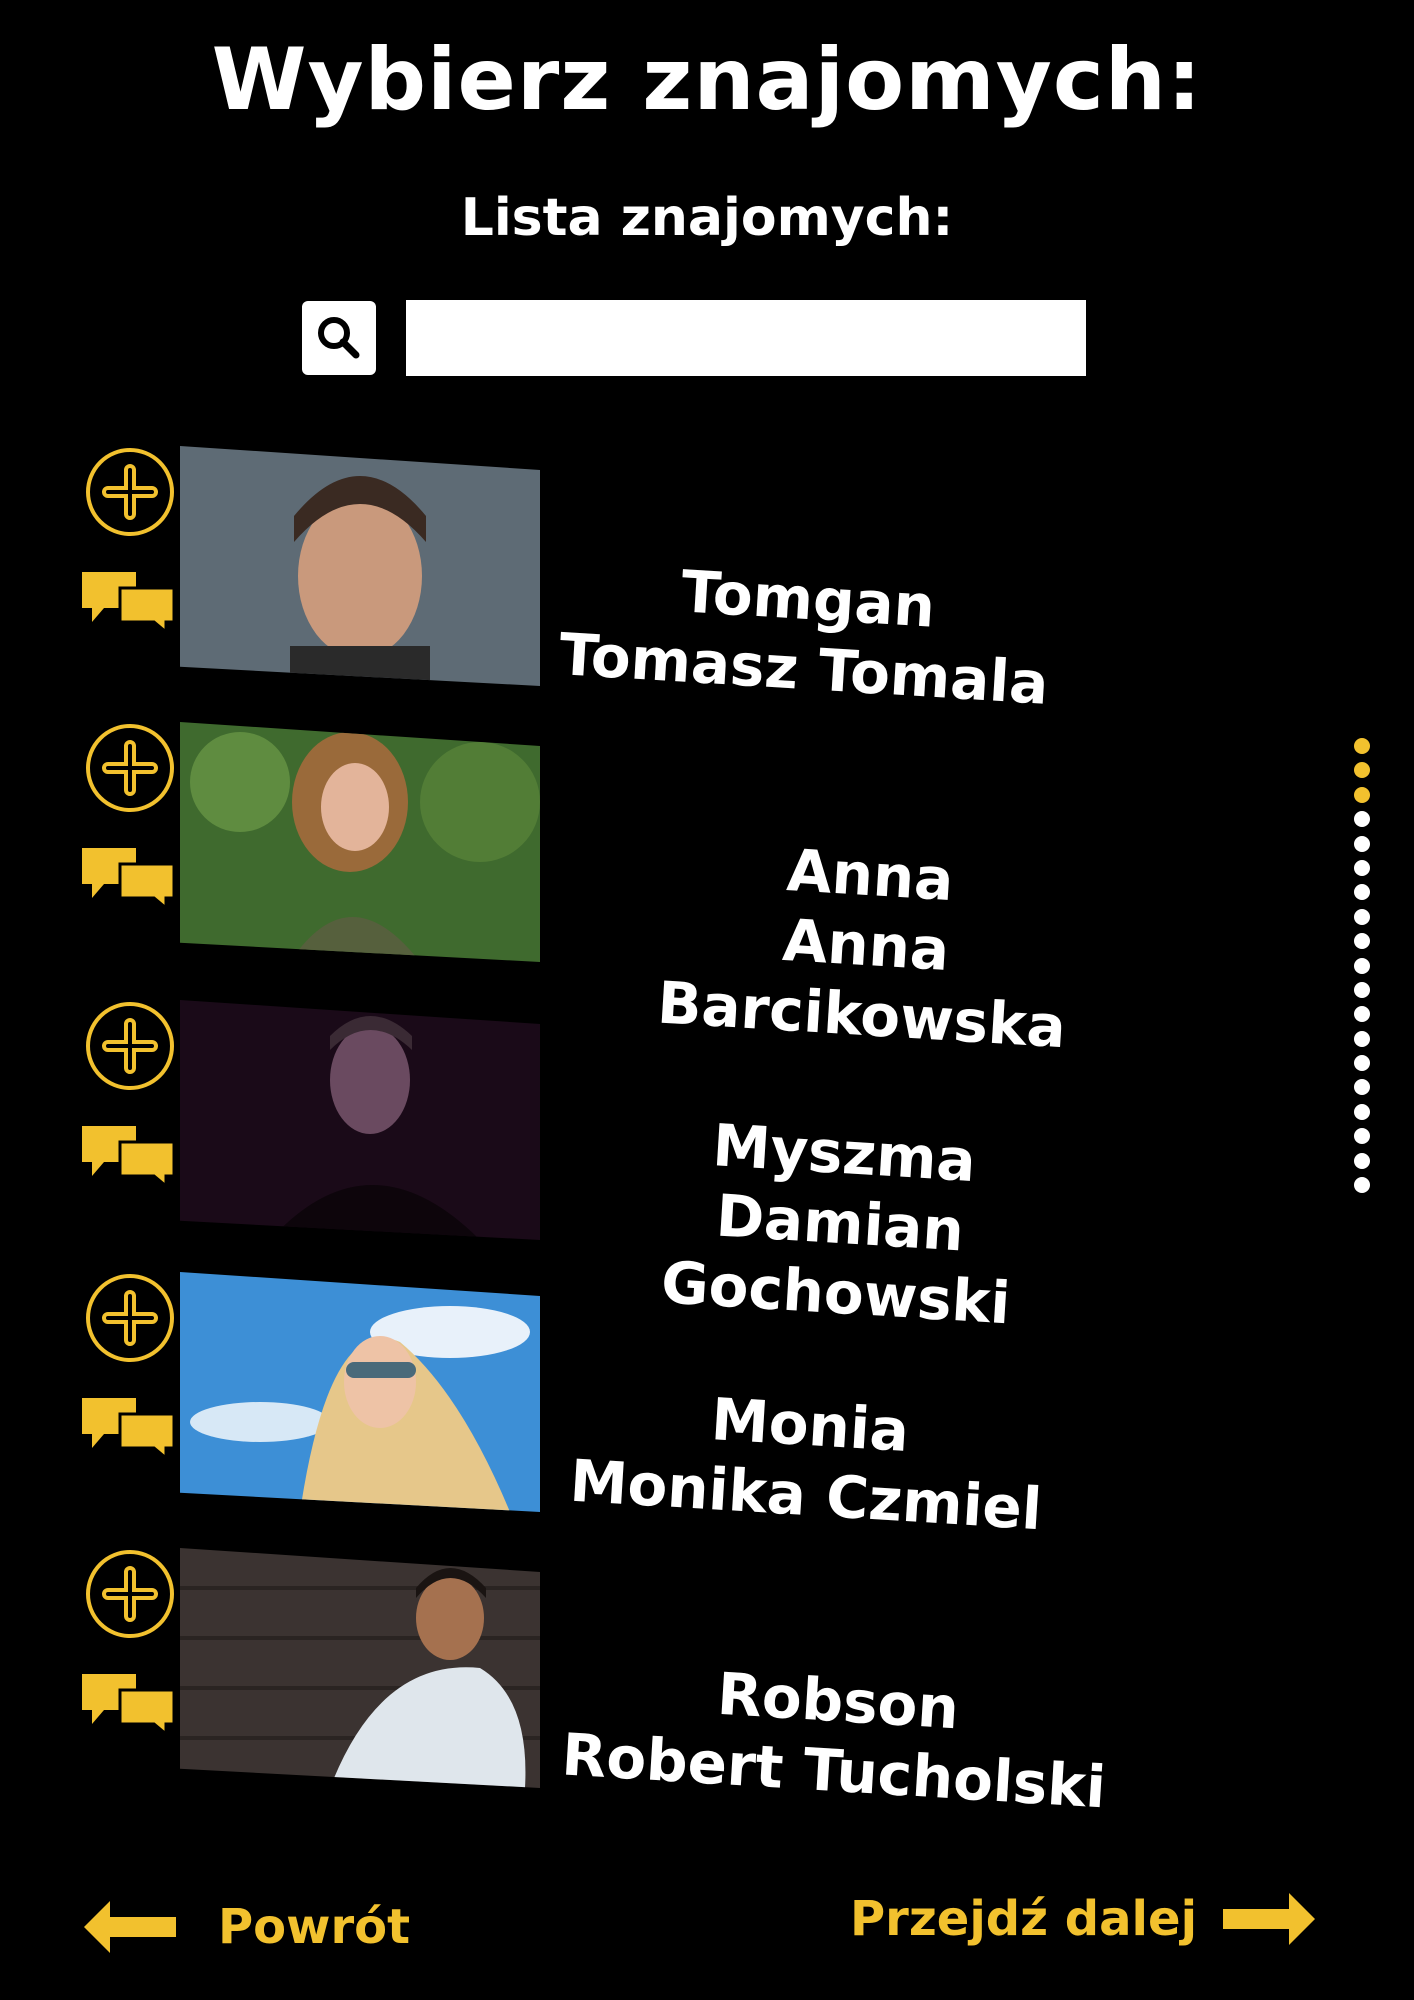 This screenshot has width=1414, height=2000. I want to click on back-button: Powrót, so click(245, 1927).